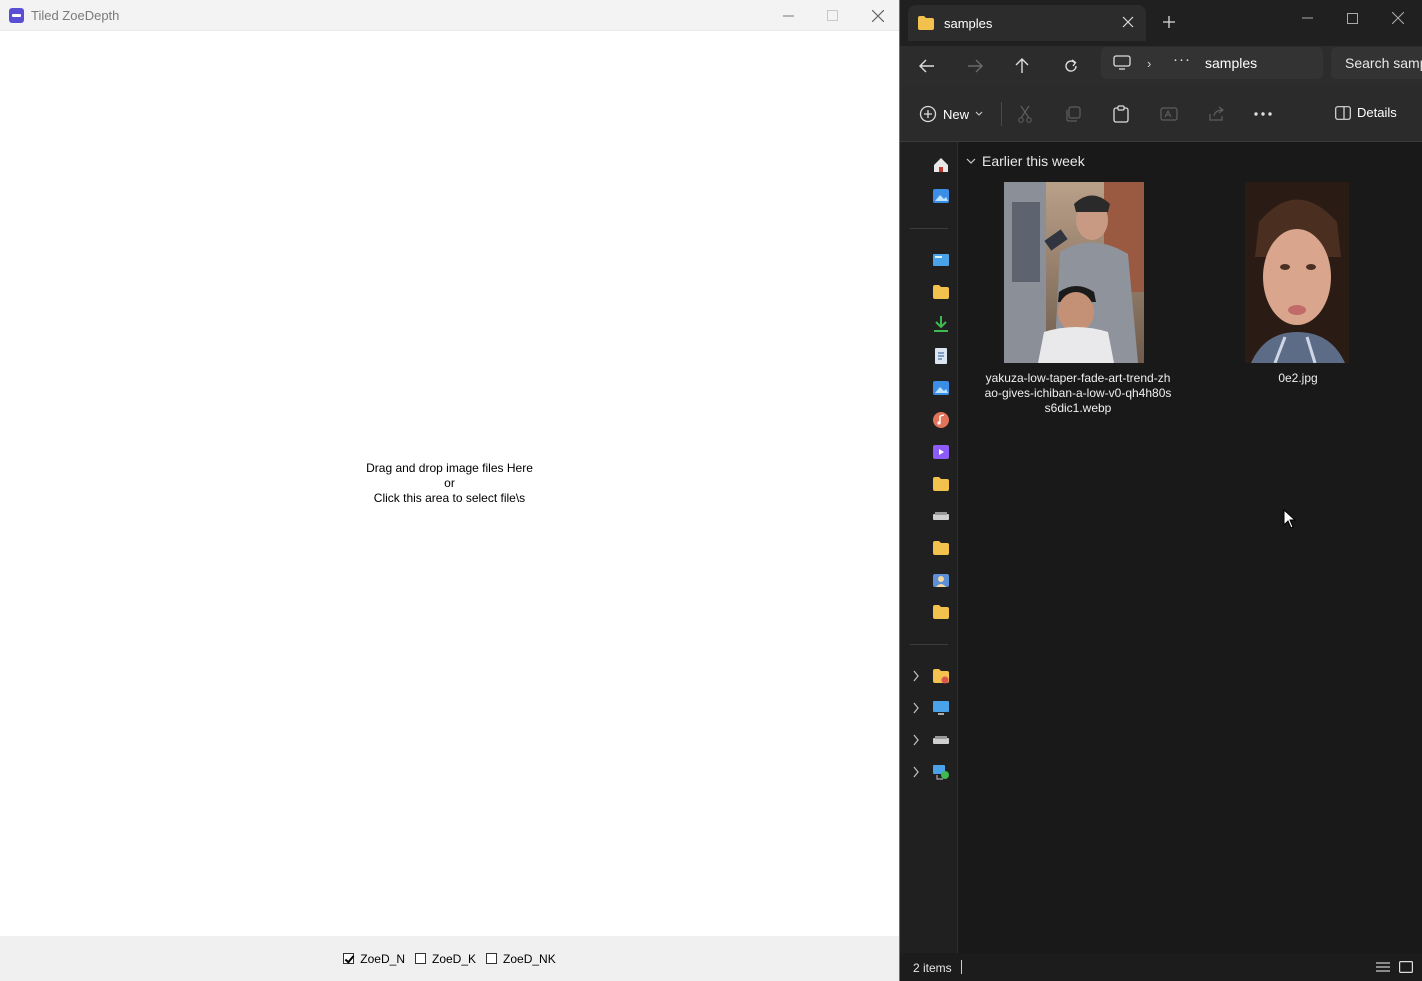 The height and width of the screenshot is (981, 1422). Describe the element at coordinates (1161, 23) in the screenshot. I see `explorer-tab-bar: samples` at that location.